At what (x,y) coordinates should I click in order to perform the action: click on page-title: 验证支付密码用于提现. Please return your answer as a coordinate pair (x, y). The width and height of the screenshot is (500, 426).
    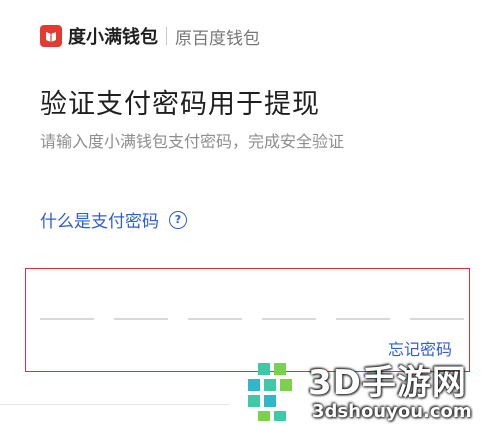
    Looking at the image, I should click on (180, 104).